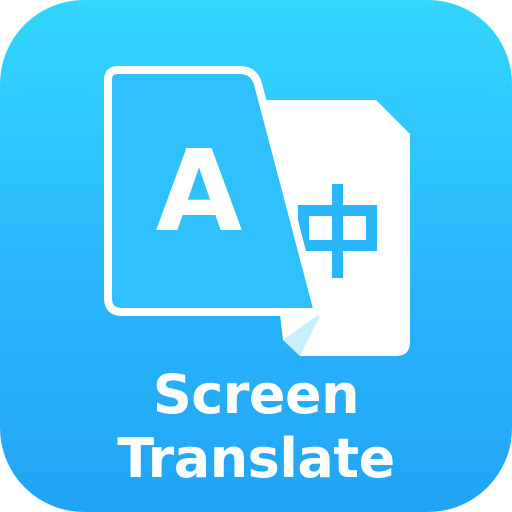 The image size is (512, 512). I want to click on app-name-line1: Screen, so click(256, 394).